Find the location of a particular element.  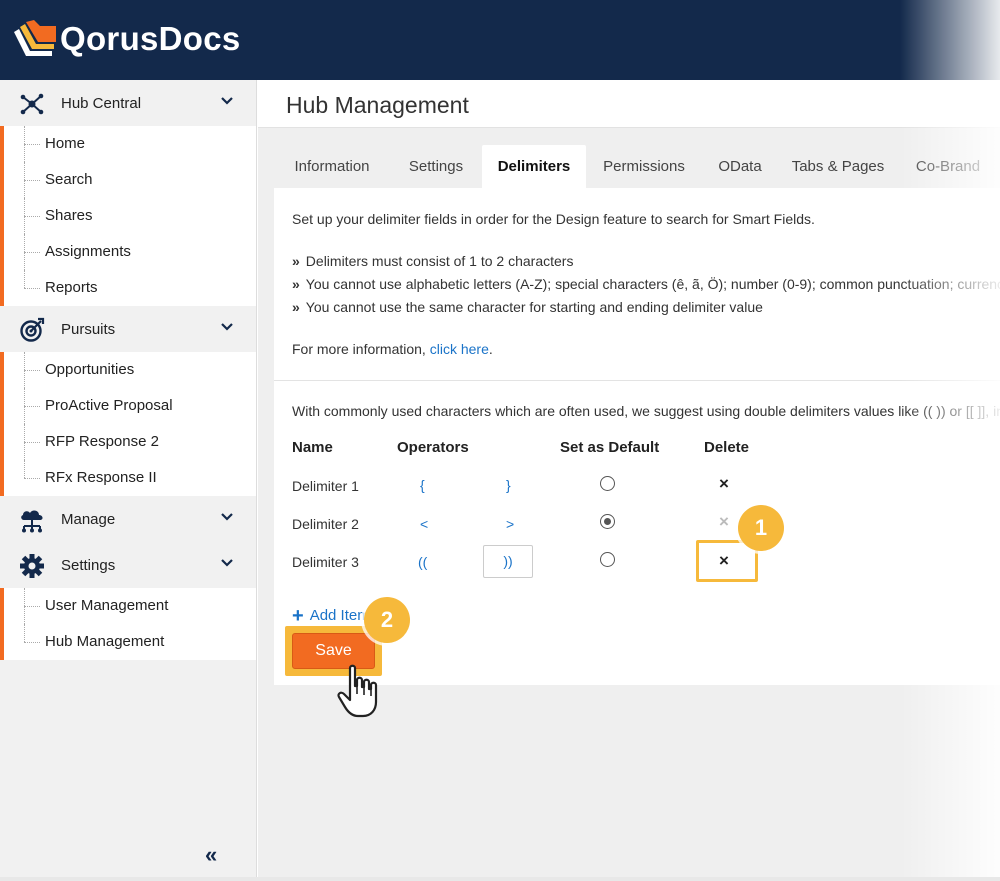

target-icon is located at coordinates (32, 329).